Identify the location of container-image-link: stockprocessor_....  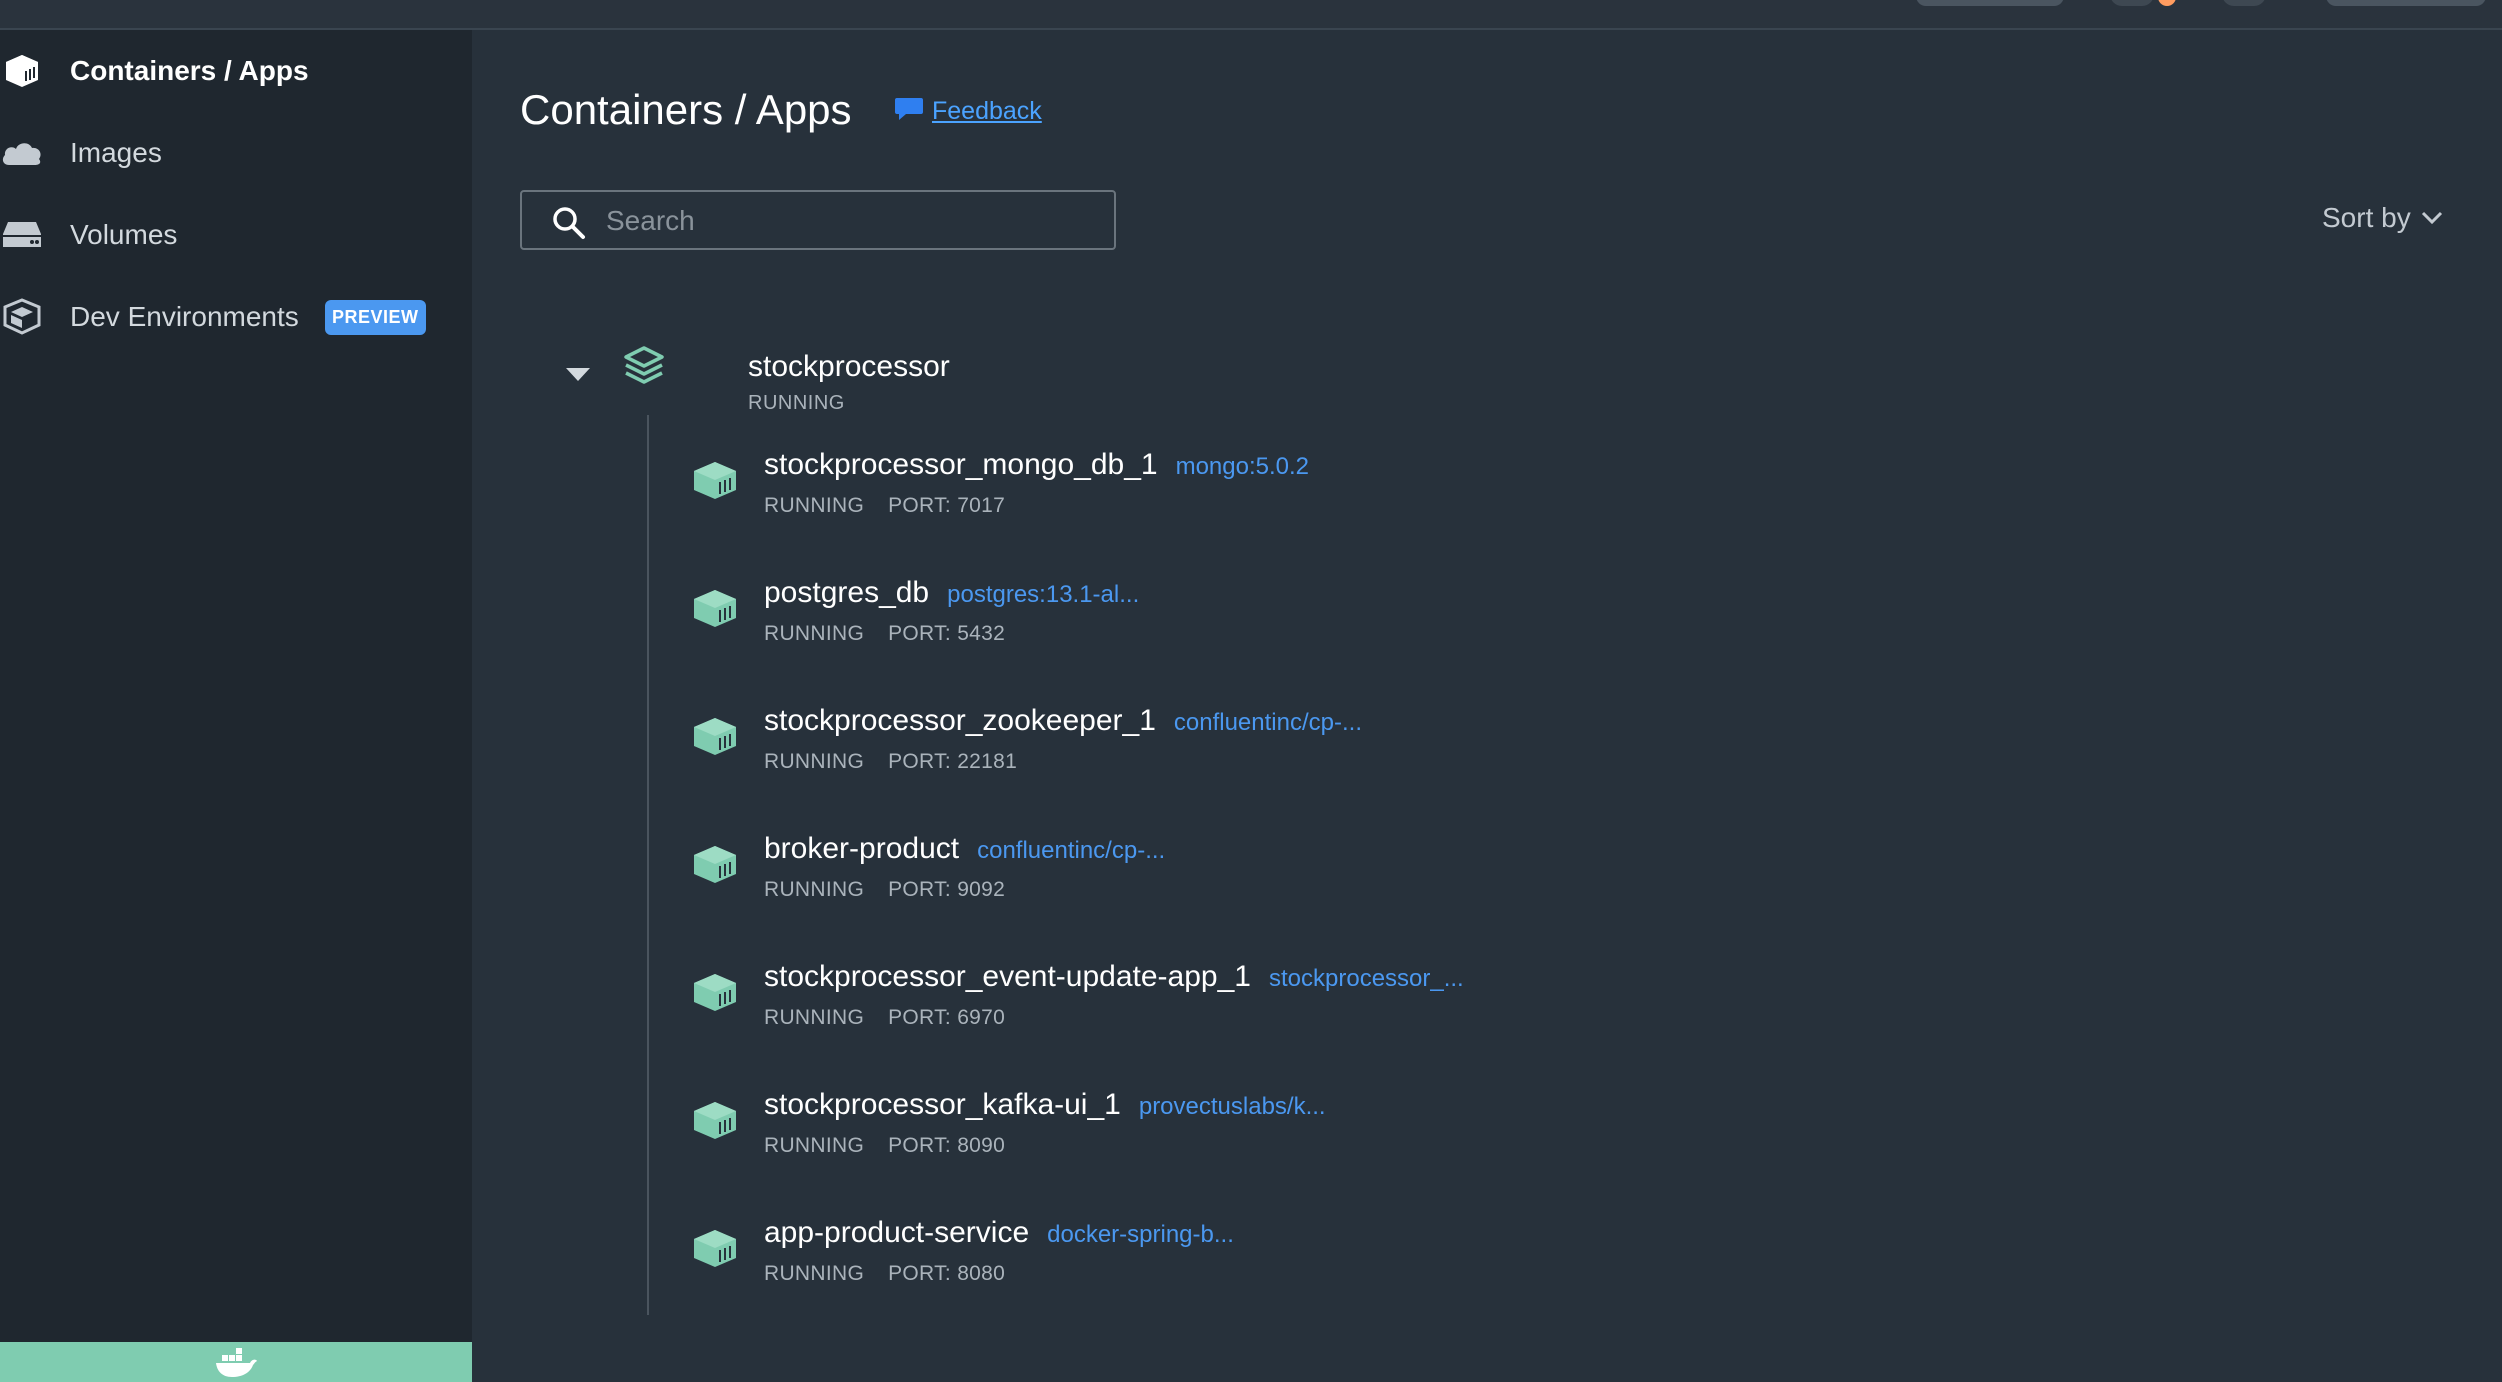
(1366, 978).